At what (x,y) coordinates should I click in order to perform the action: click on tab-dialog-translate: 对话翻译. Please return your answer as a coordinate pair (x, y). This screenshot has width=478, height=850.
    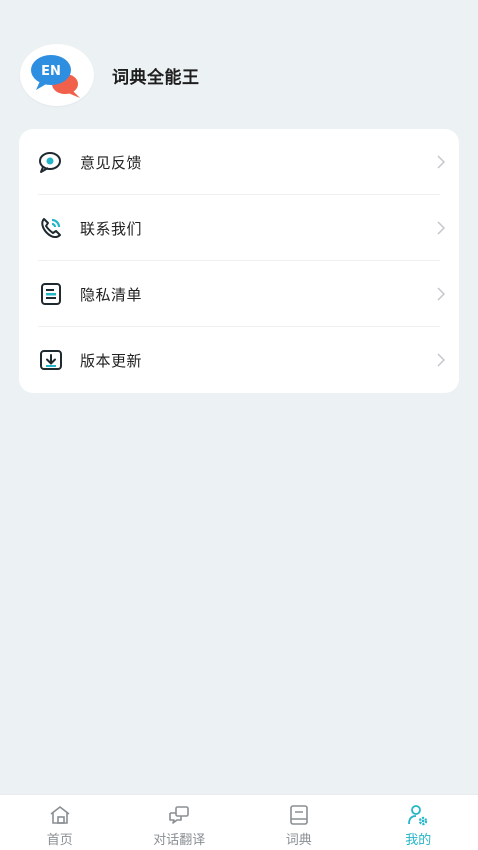
    Looking at the image, I should click on (180, 822).